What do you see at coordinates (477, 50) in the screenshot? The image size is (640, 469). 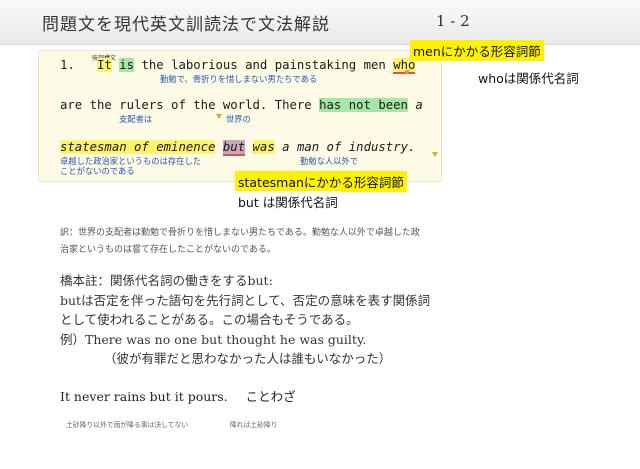 I see `tag-men-clause: menにかかる形容詞節` at bounding box center [477, 50].